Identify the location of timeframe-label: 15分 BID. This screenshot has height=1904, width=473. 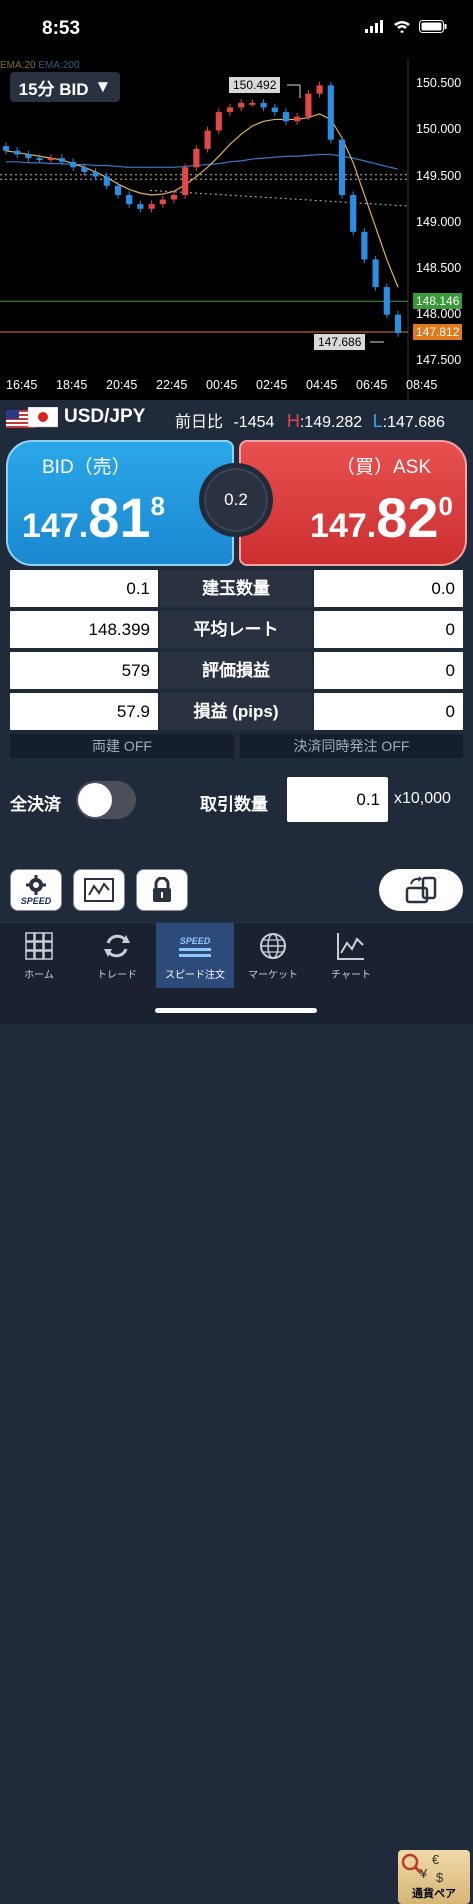
(53, 89).